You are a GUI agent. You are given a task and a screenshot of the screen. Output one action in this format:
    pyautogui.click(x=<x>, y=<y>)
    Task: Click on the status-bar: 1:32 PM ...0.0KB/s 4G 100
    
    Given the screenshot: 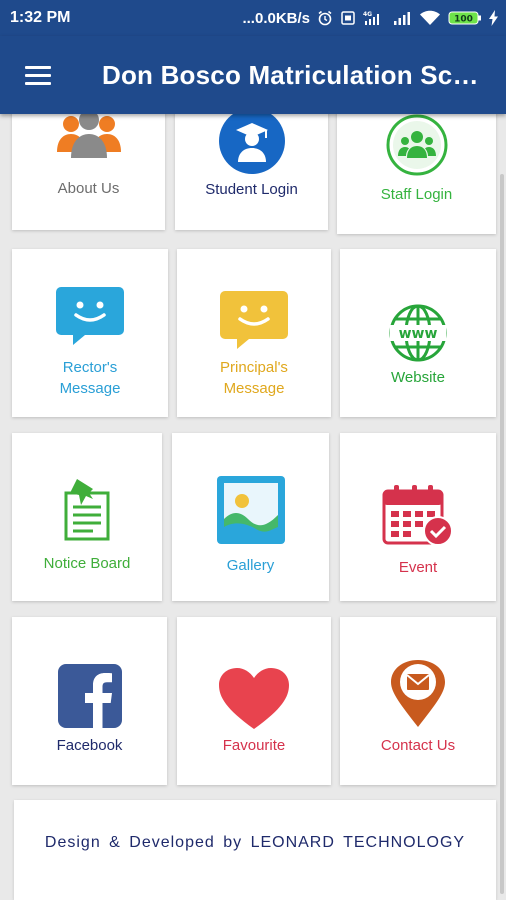 What is the action you would take?
    pyautogui.click(x=253, y=18)
    